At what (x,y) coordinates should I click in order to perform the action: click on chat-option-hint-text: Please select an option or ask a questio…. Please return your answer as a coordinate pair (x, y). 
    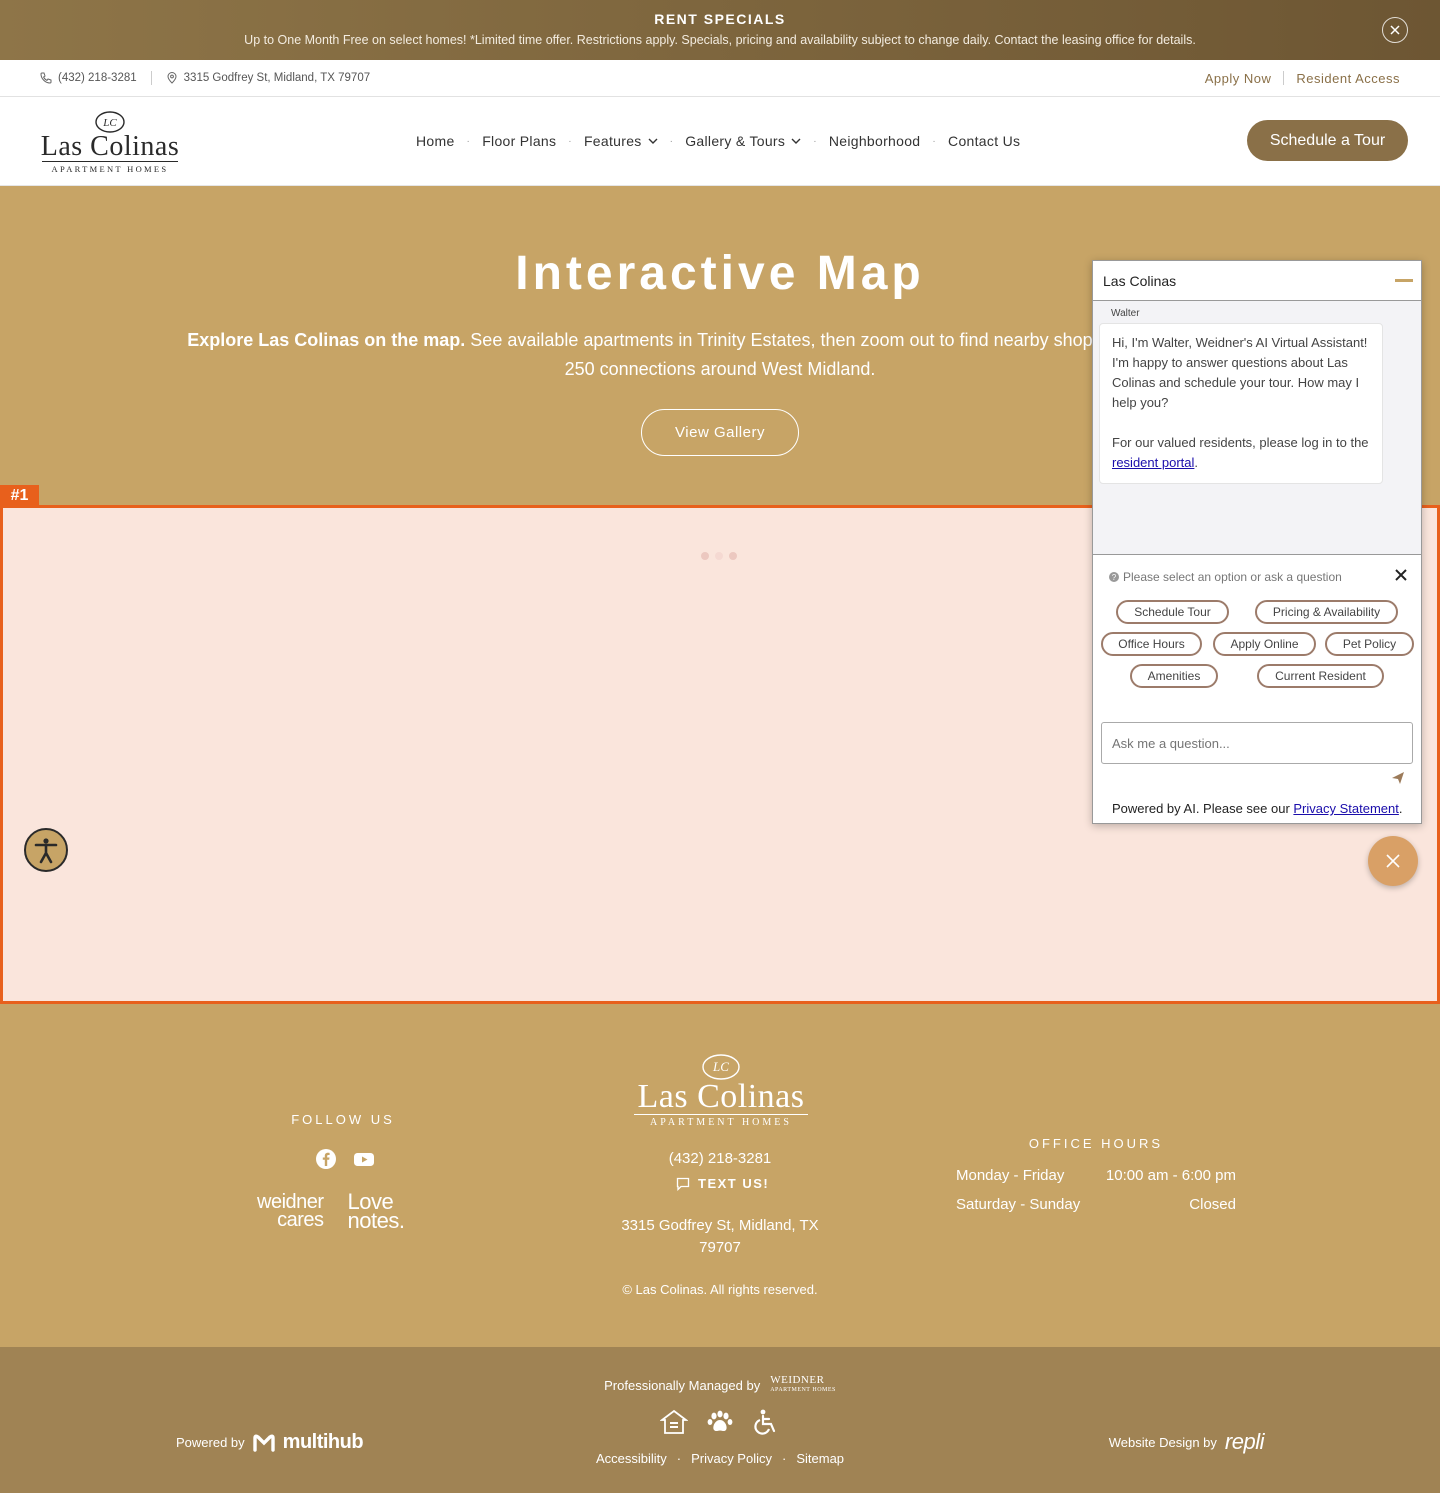
    Looking at the image, I should click on (1232, 577).